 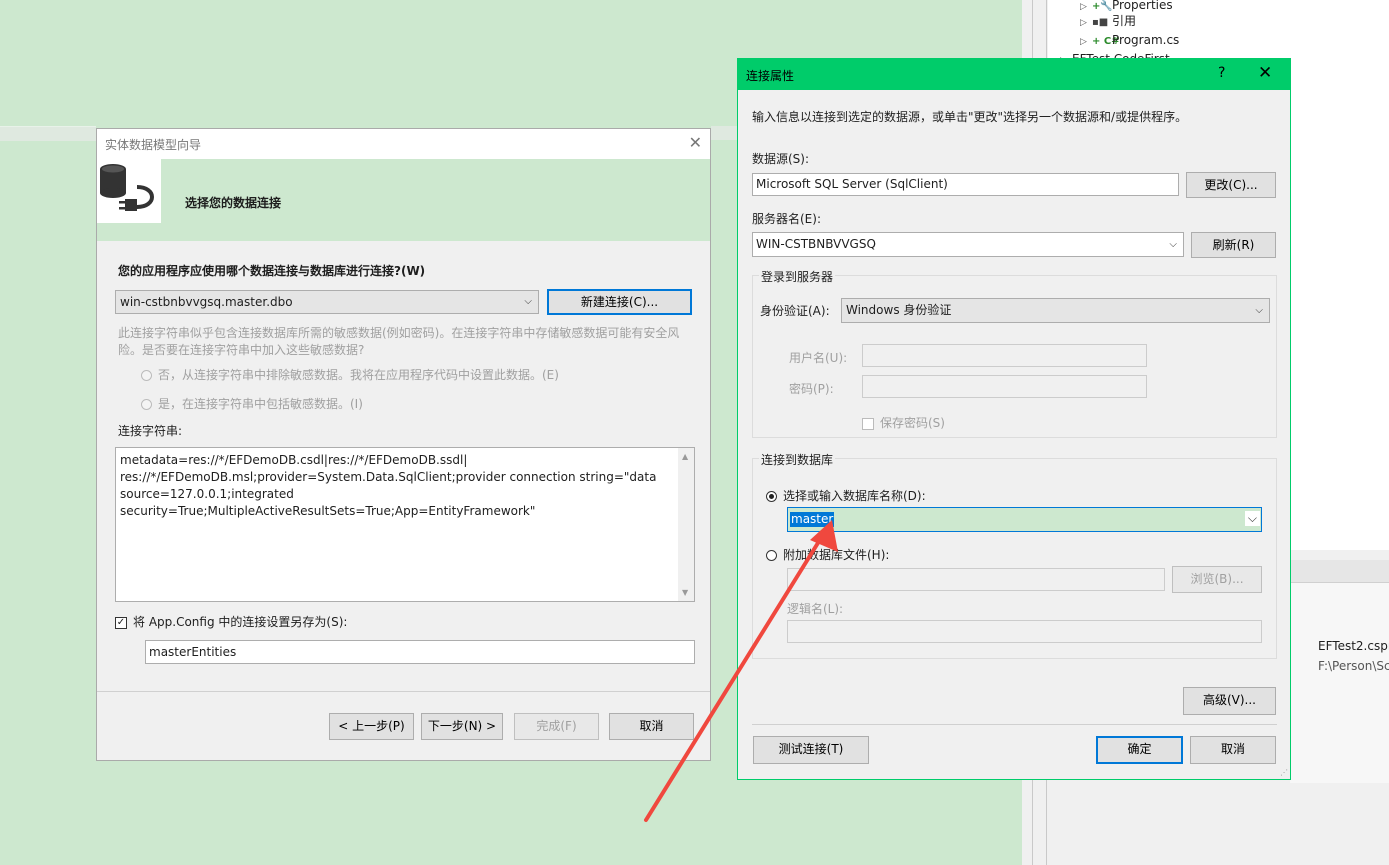 I want to click on annotation-arrow-icon, so click(x=741, y=671).